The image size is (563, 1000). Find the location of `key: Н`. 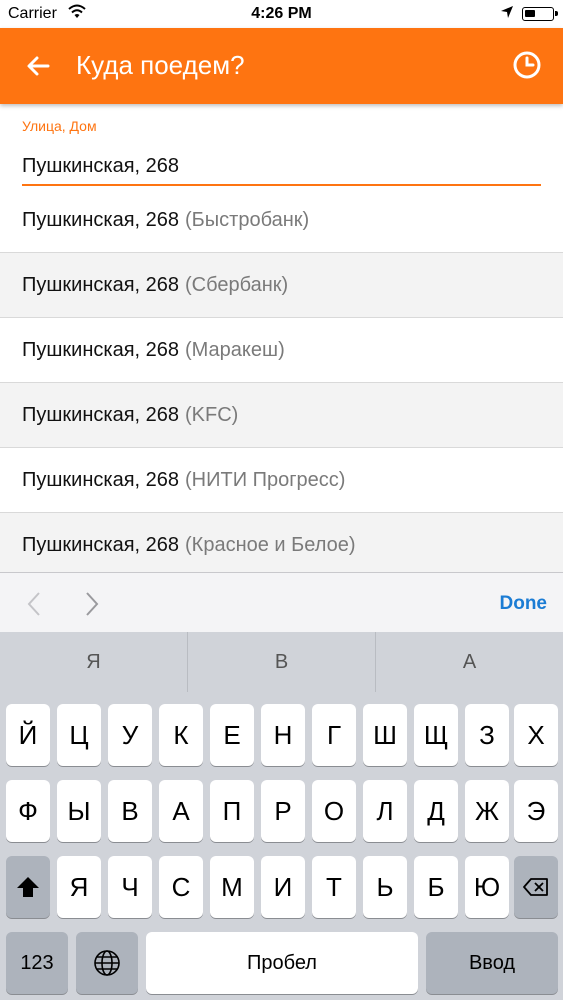

key: Н is located at coordinates (283, 735).